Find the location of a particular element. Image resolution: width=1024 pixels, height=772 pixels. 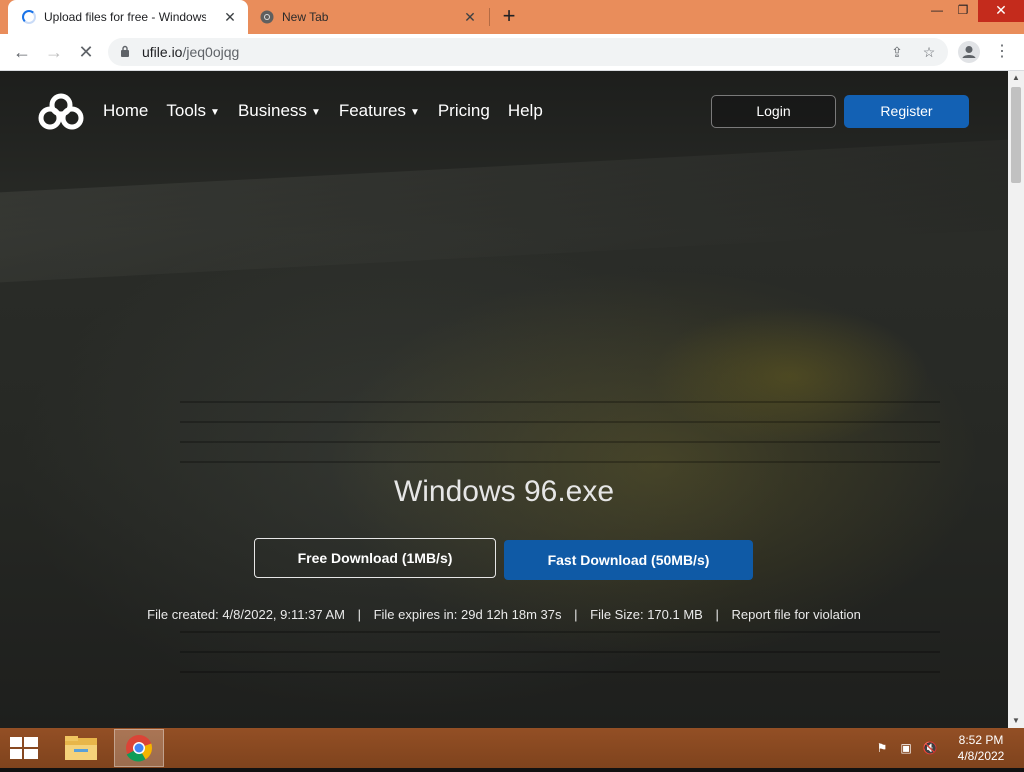

nav-features: Features ▼ is located at coordinates (379, 111).